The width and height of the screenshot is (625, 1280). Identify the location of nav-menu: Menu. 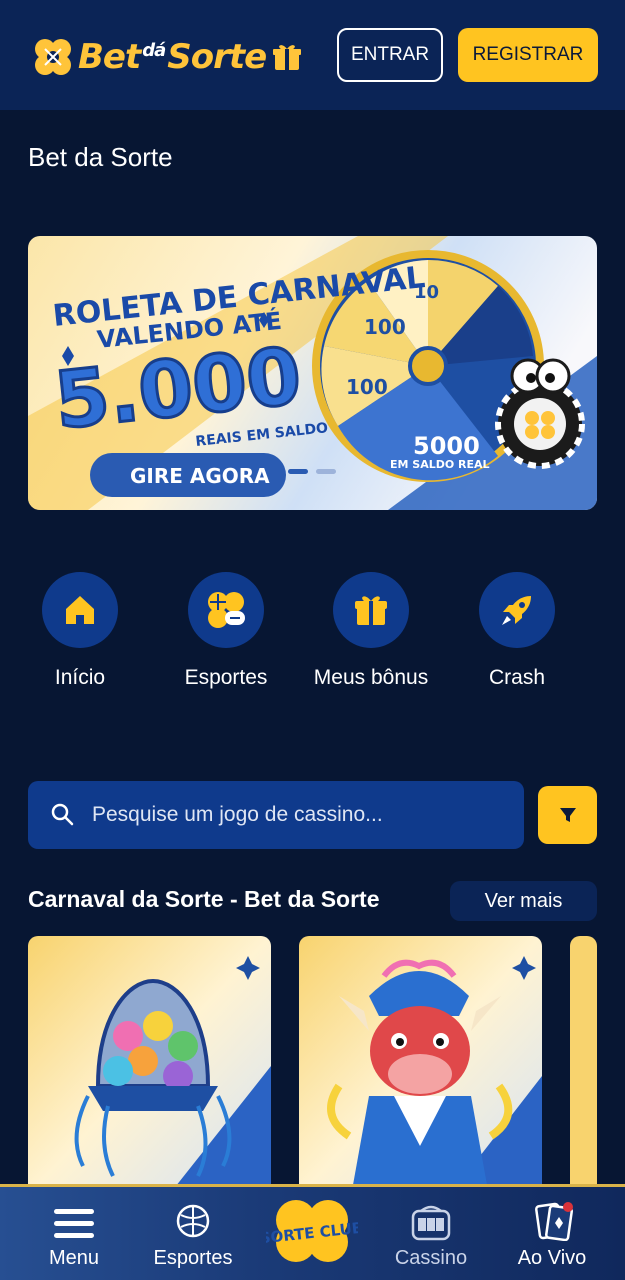
(74, 1233).